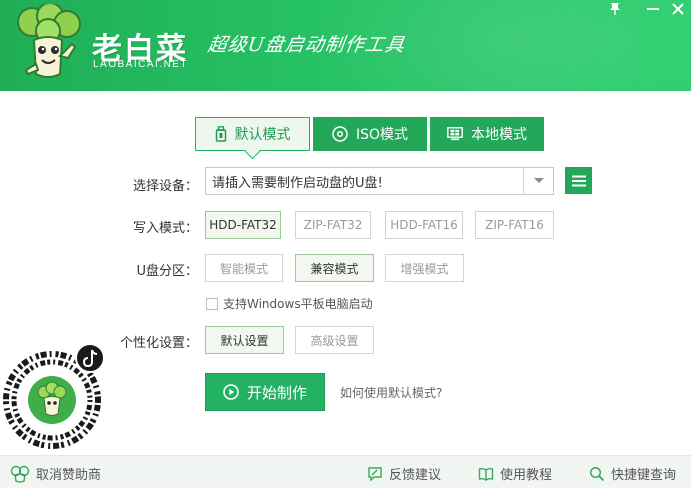  I want to click on shortcut-query-label: 快捷键查询, so click(644, 475).